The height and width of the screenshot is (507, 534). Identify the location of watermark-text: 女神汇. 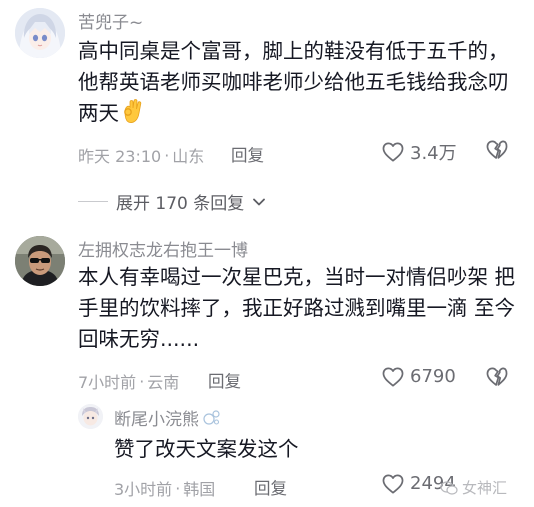
(485, 488).